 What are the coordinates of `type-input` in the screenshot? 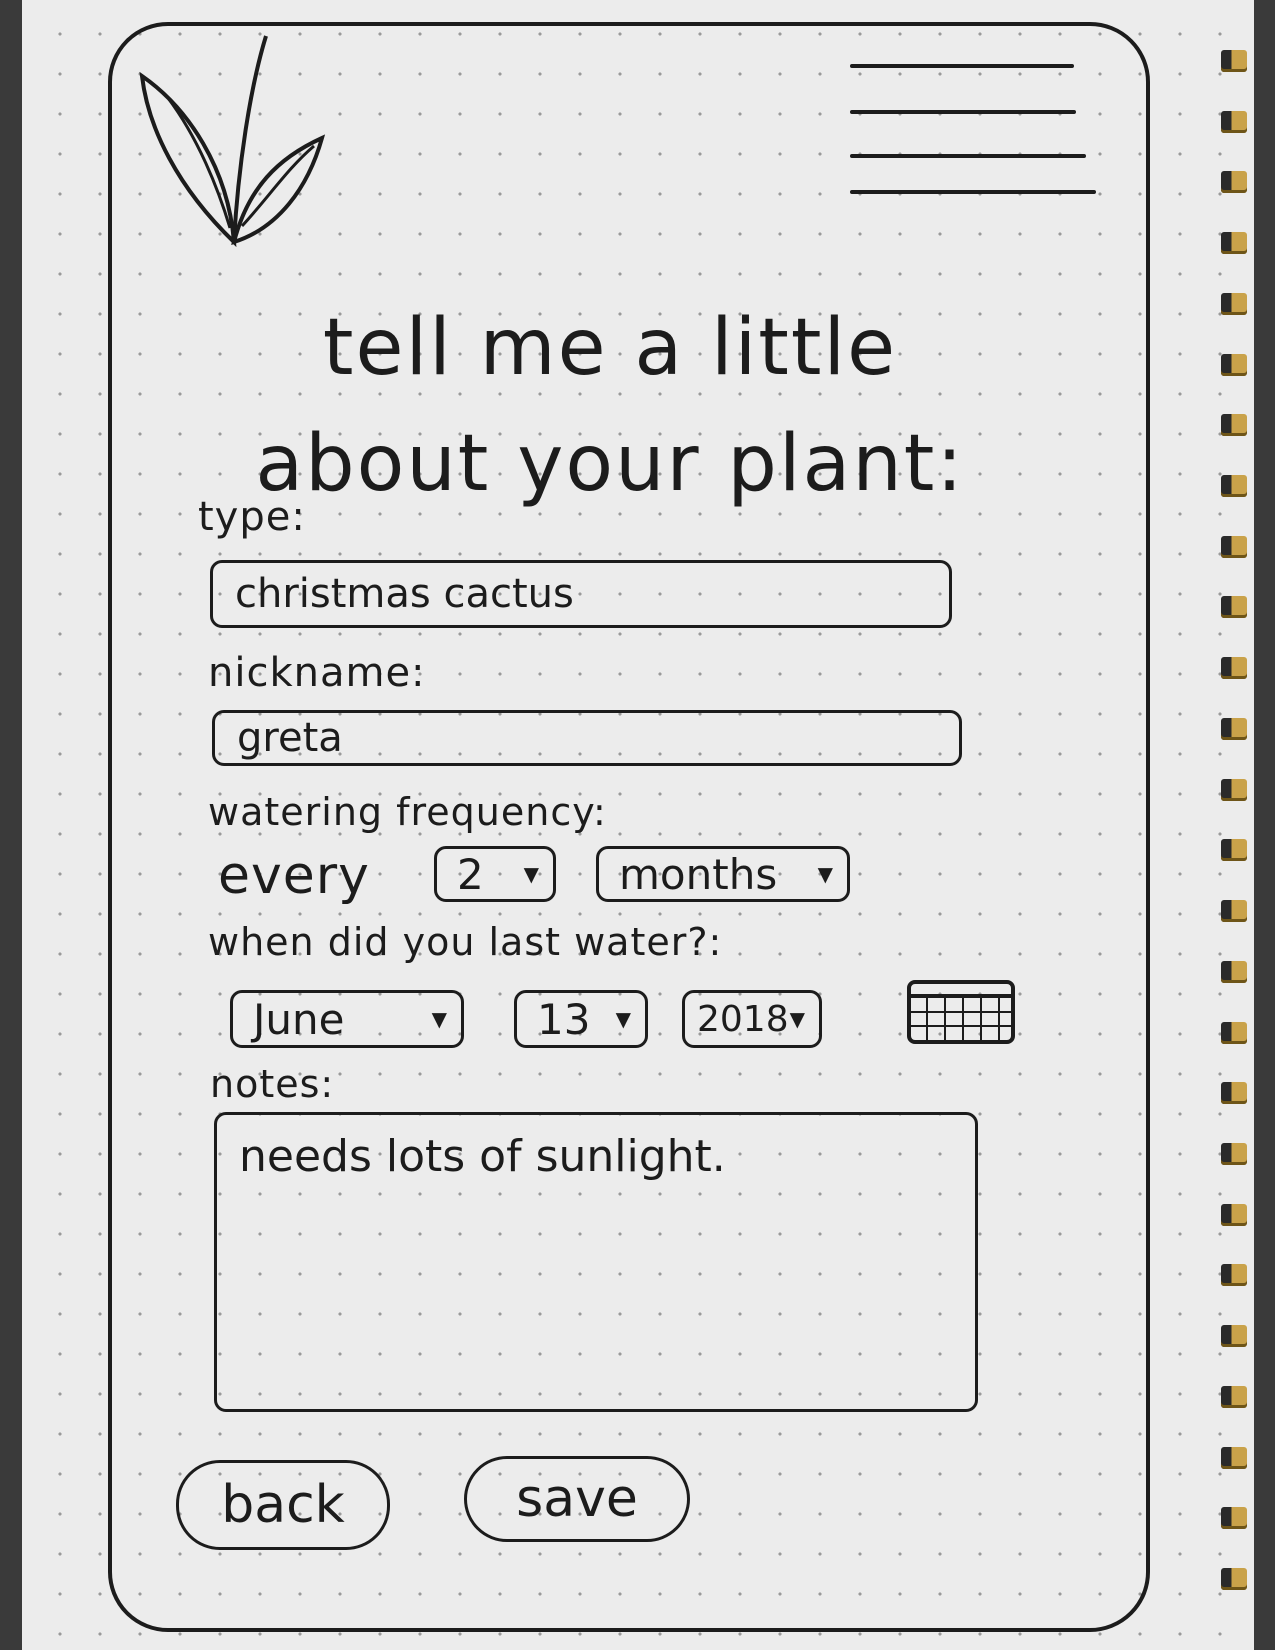 It's located at (581, 594).